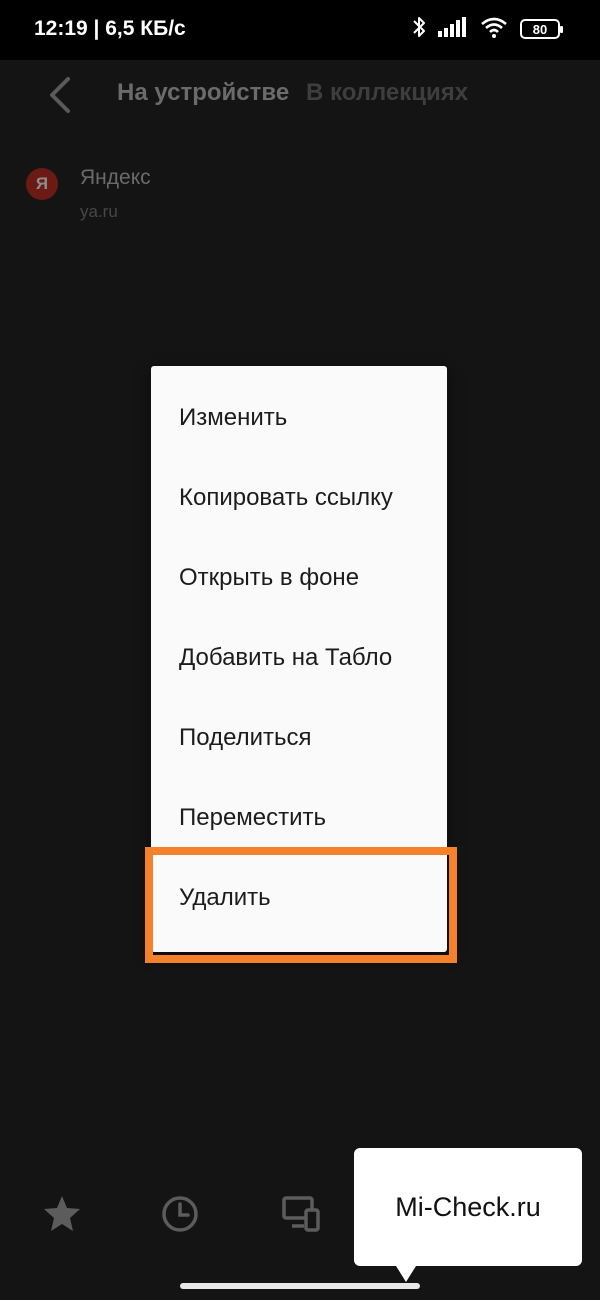  What do you see at coordinates (453, 29) in the screenshot?
I see `signal-icon` at bounding box center [453, 29].